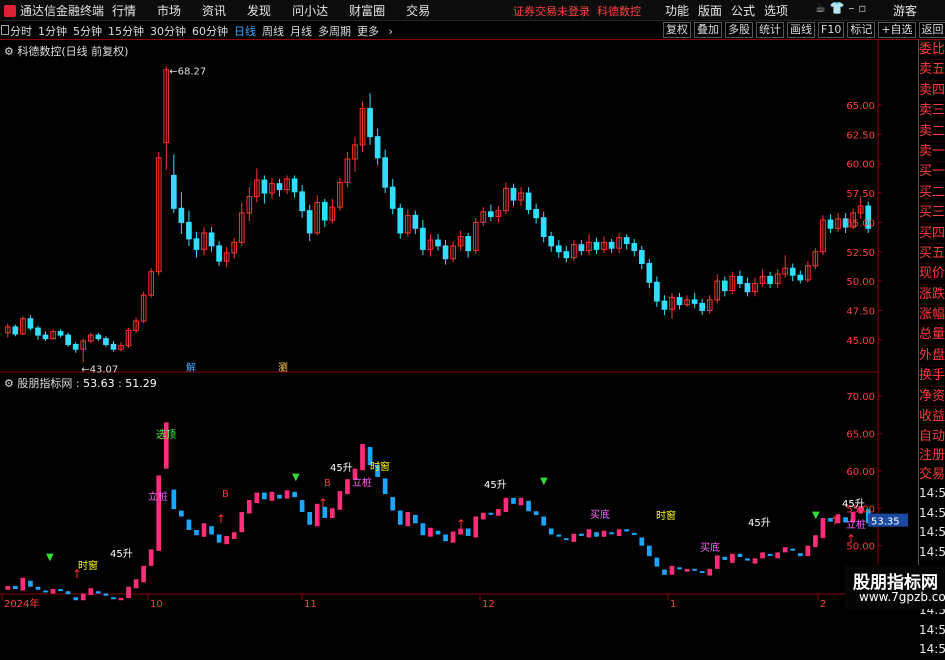 The height and width of the screenshot is (660, 945). I want to click on watermark: 股朋指标网 www.7gpzb.com, so click(895, 587).